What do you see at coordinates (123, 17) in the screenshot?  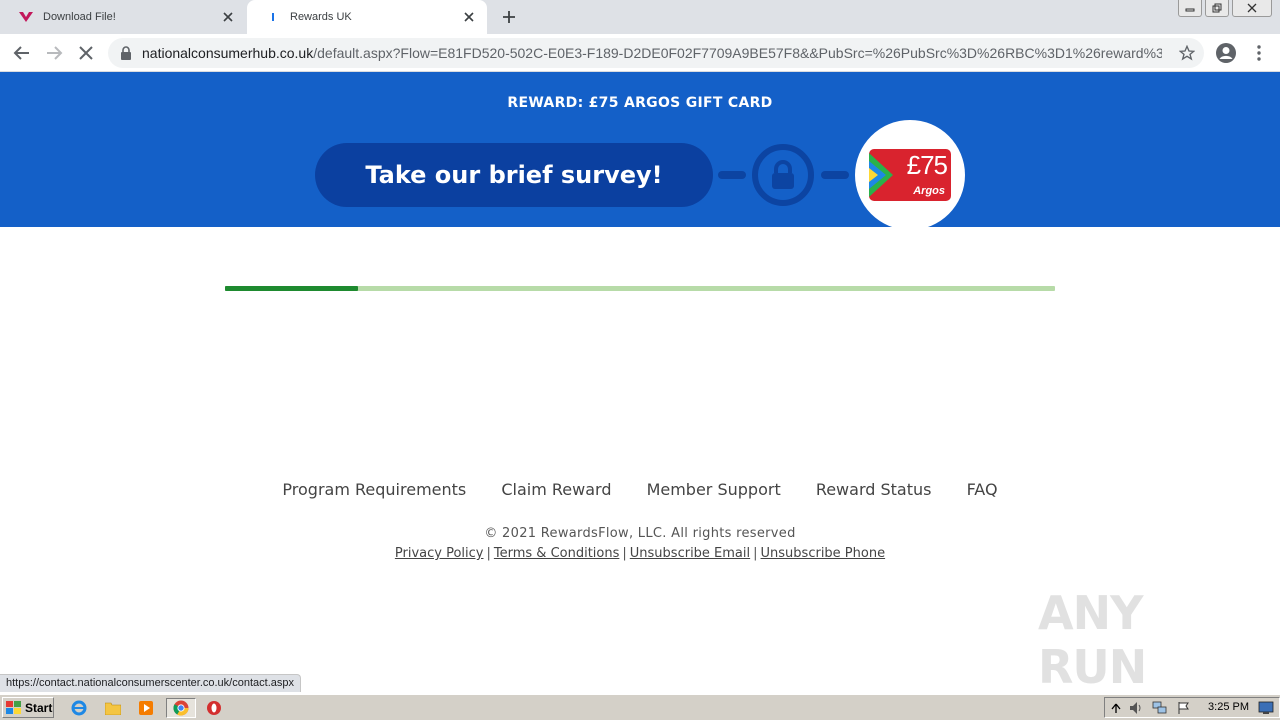 I see `tab-download-file: Download File!` at bounding box center [123, 17].